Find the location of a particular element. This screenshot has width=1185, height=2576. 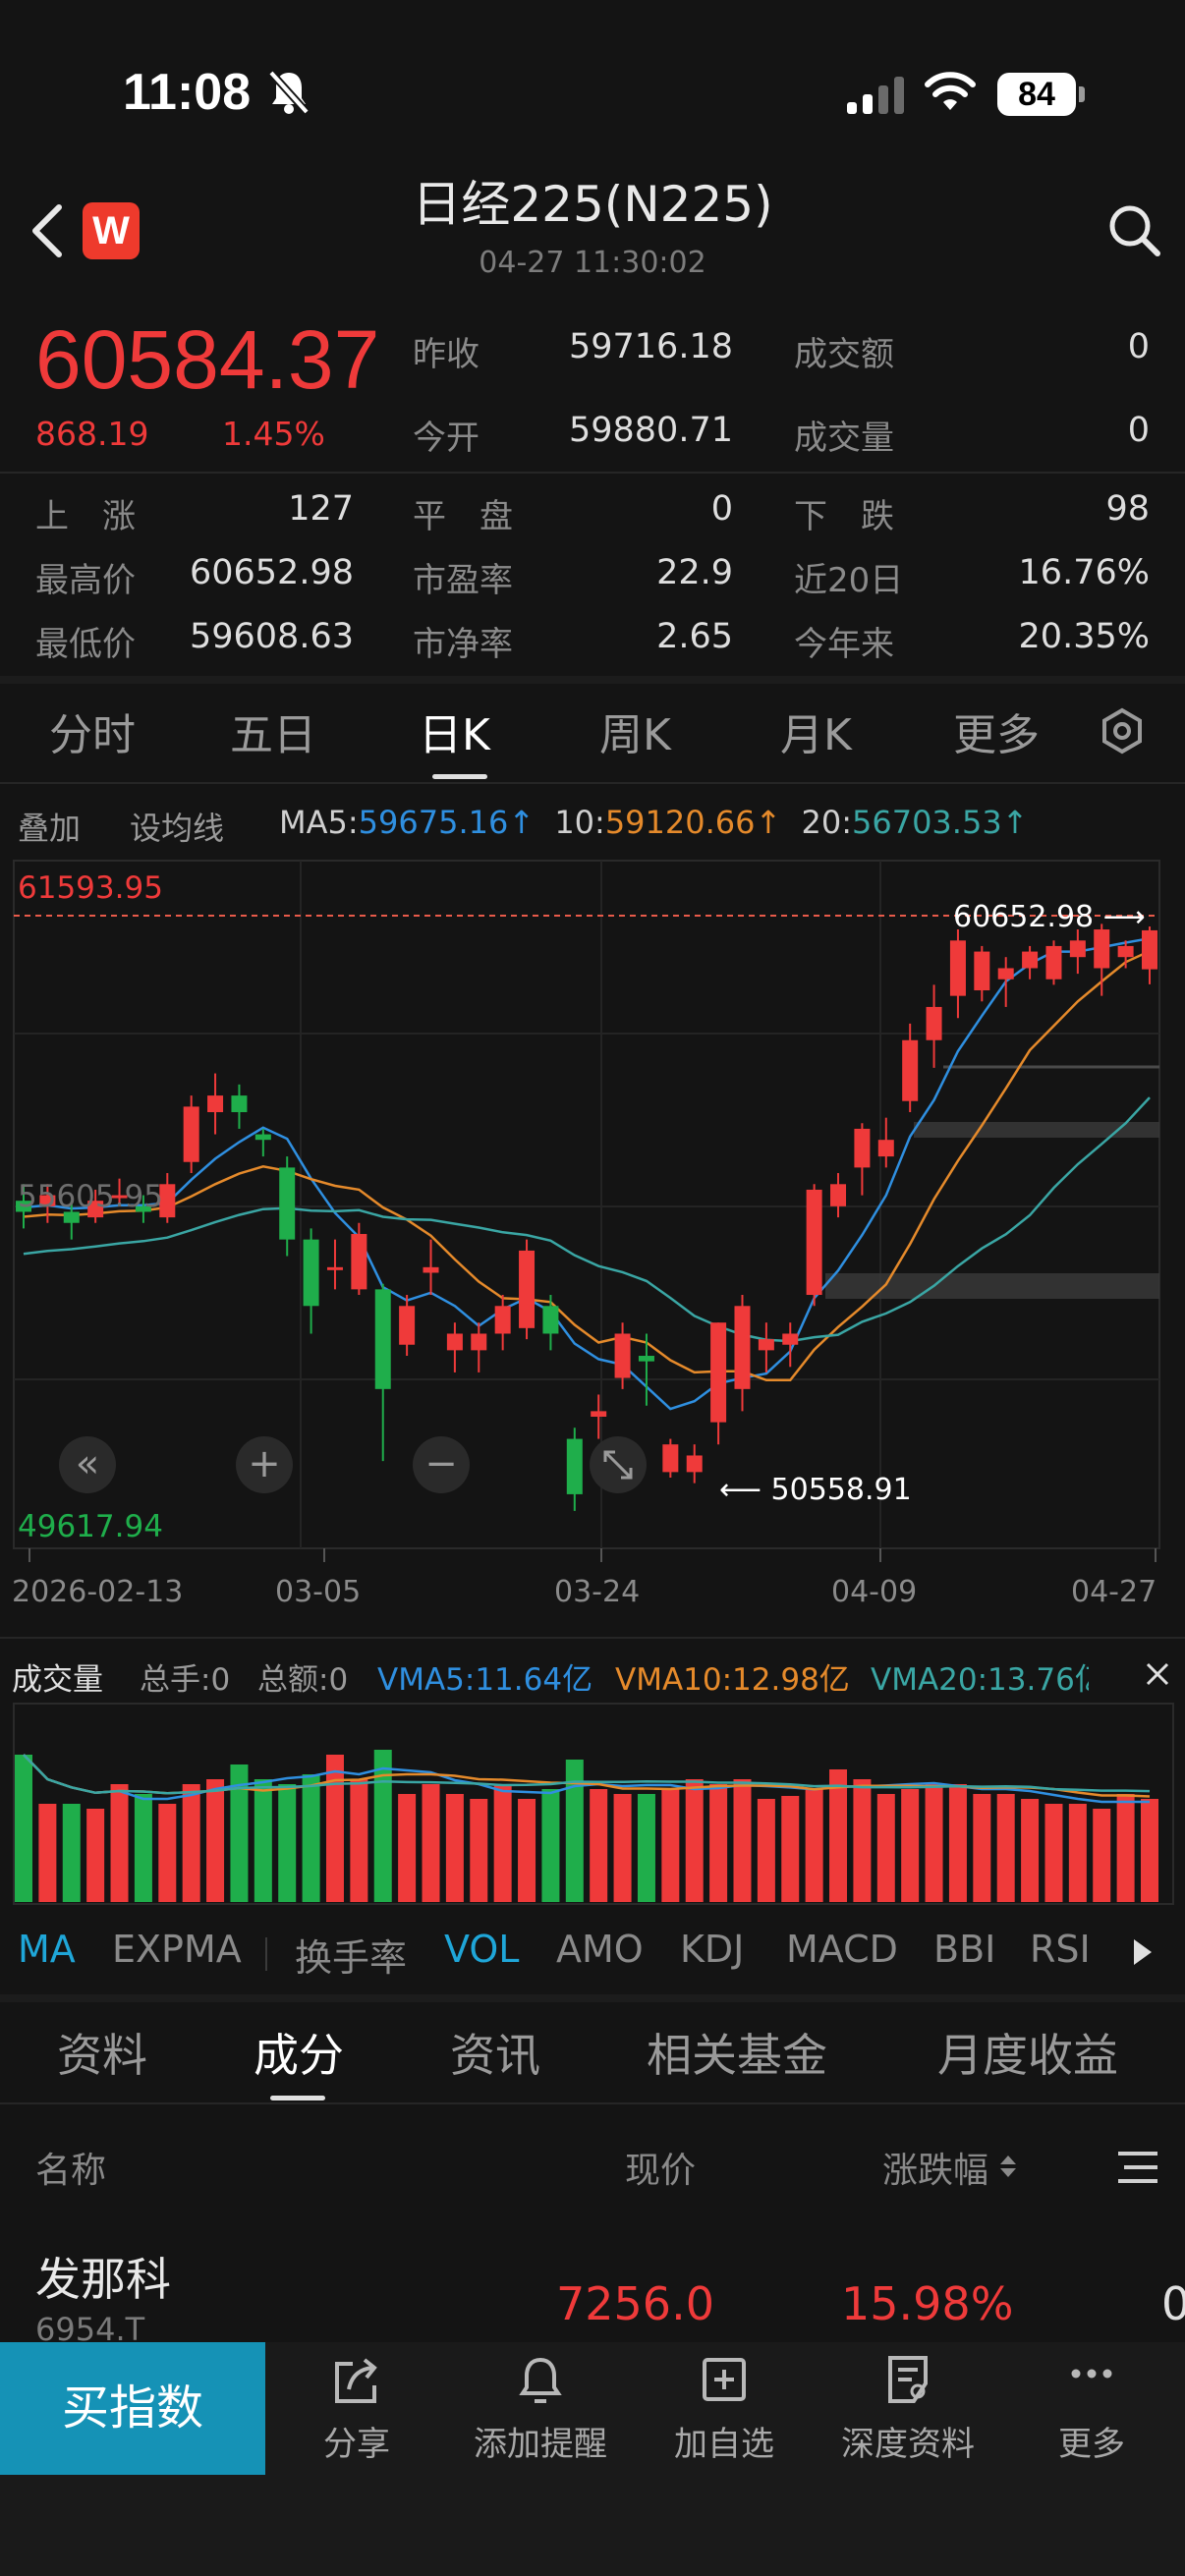

col-change-header: 涨跌幅 is located at coordinates (935, 2167).